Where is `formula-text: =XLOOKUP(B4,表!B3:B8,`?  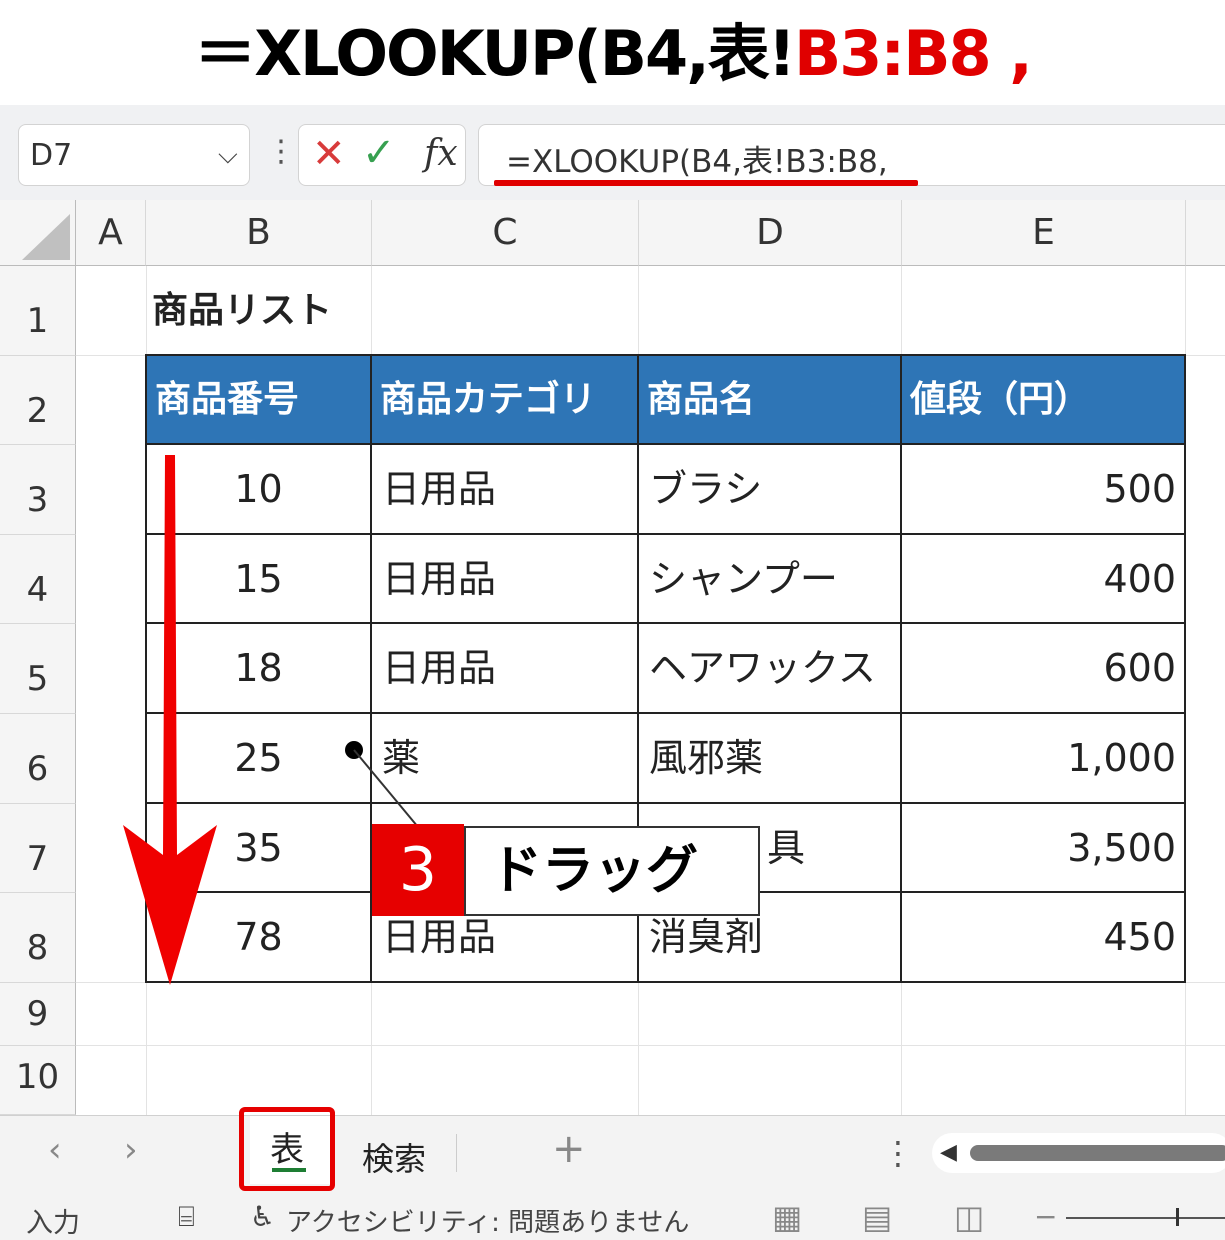
formula-text: =XLOOKUP(B4,表!B3:B8, is located at coordinates (697, 162).